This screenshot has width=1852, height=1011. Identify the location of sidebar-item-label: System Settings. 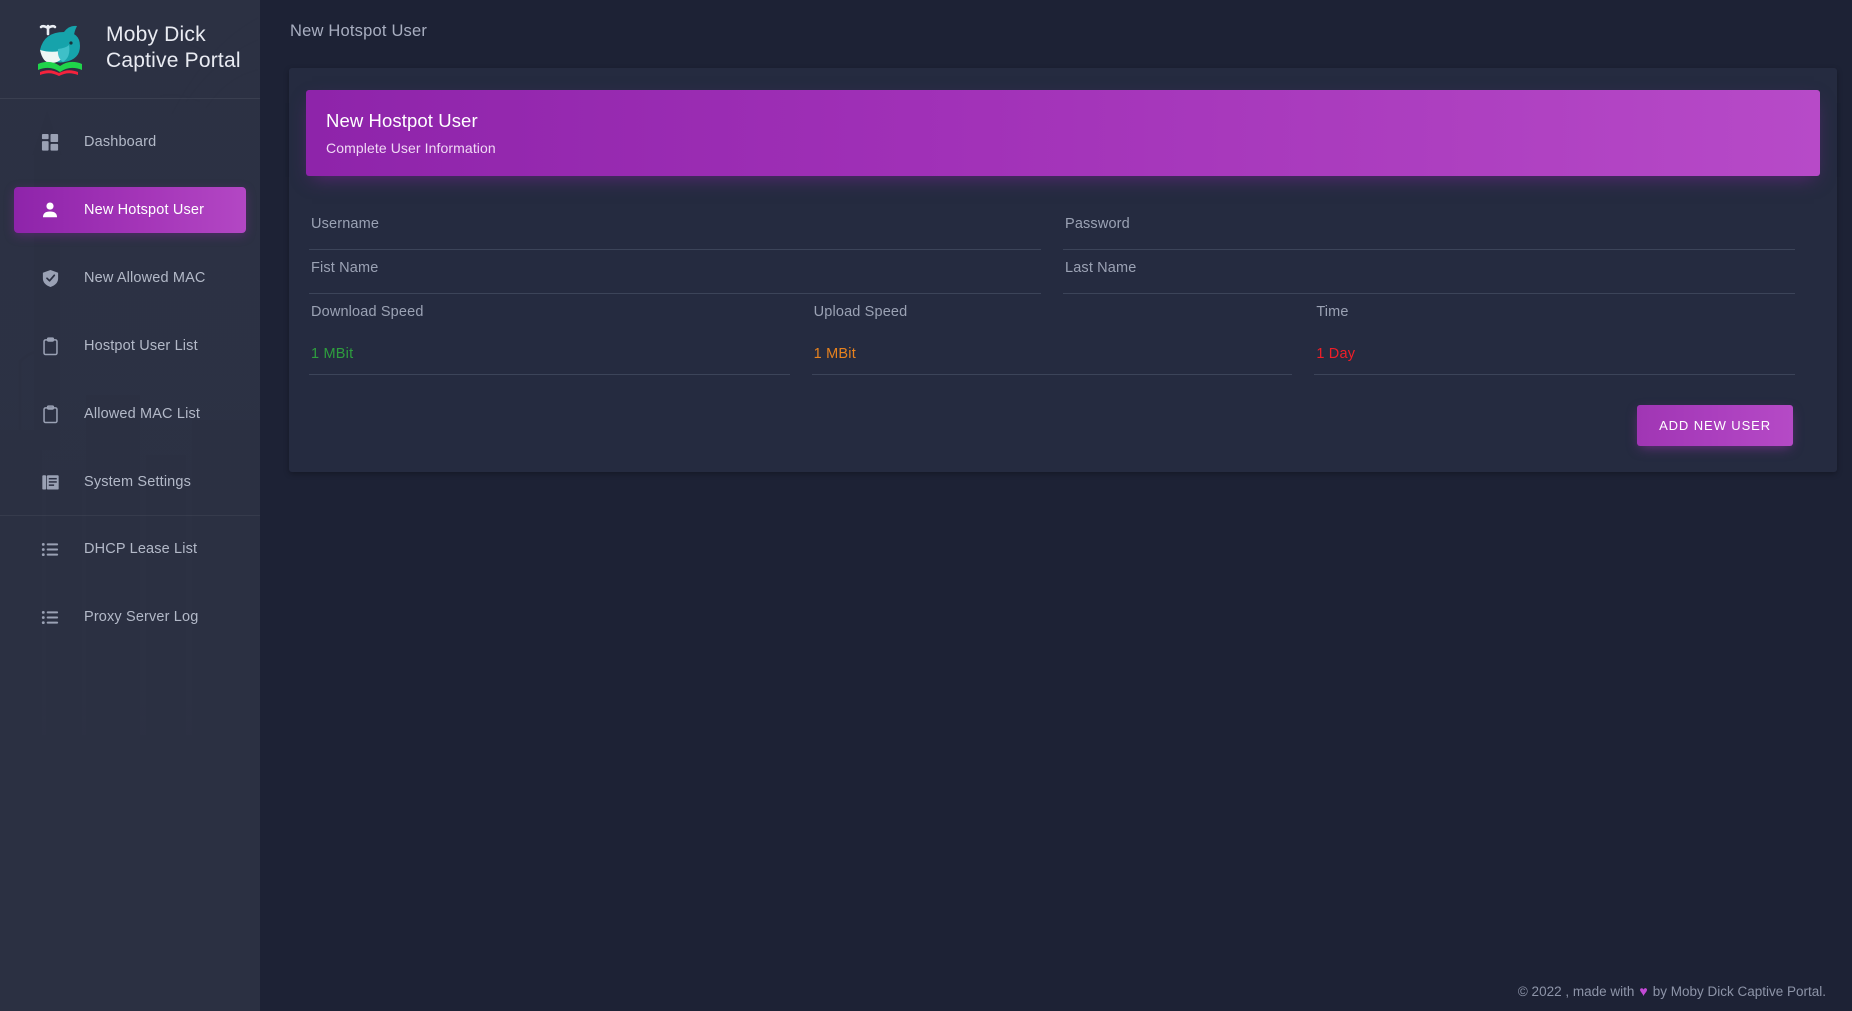
(138, 482).